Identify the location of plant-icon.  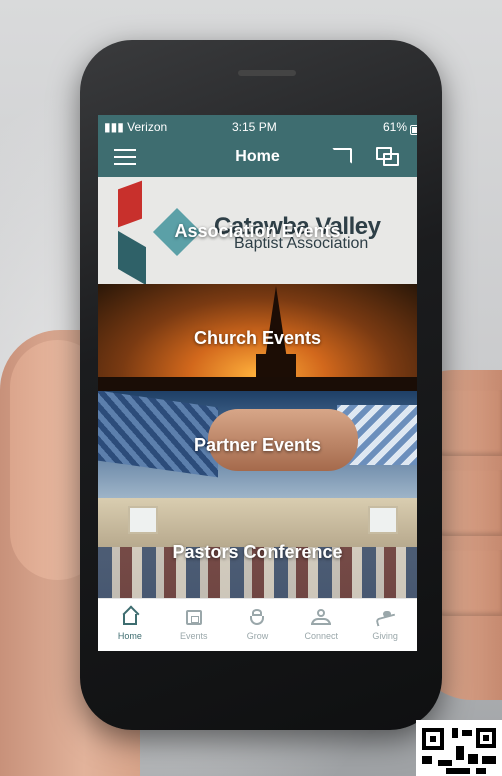
(257, 617).